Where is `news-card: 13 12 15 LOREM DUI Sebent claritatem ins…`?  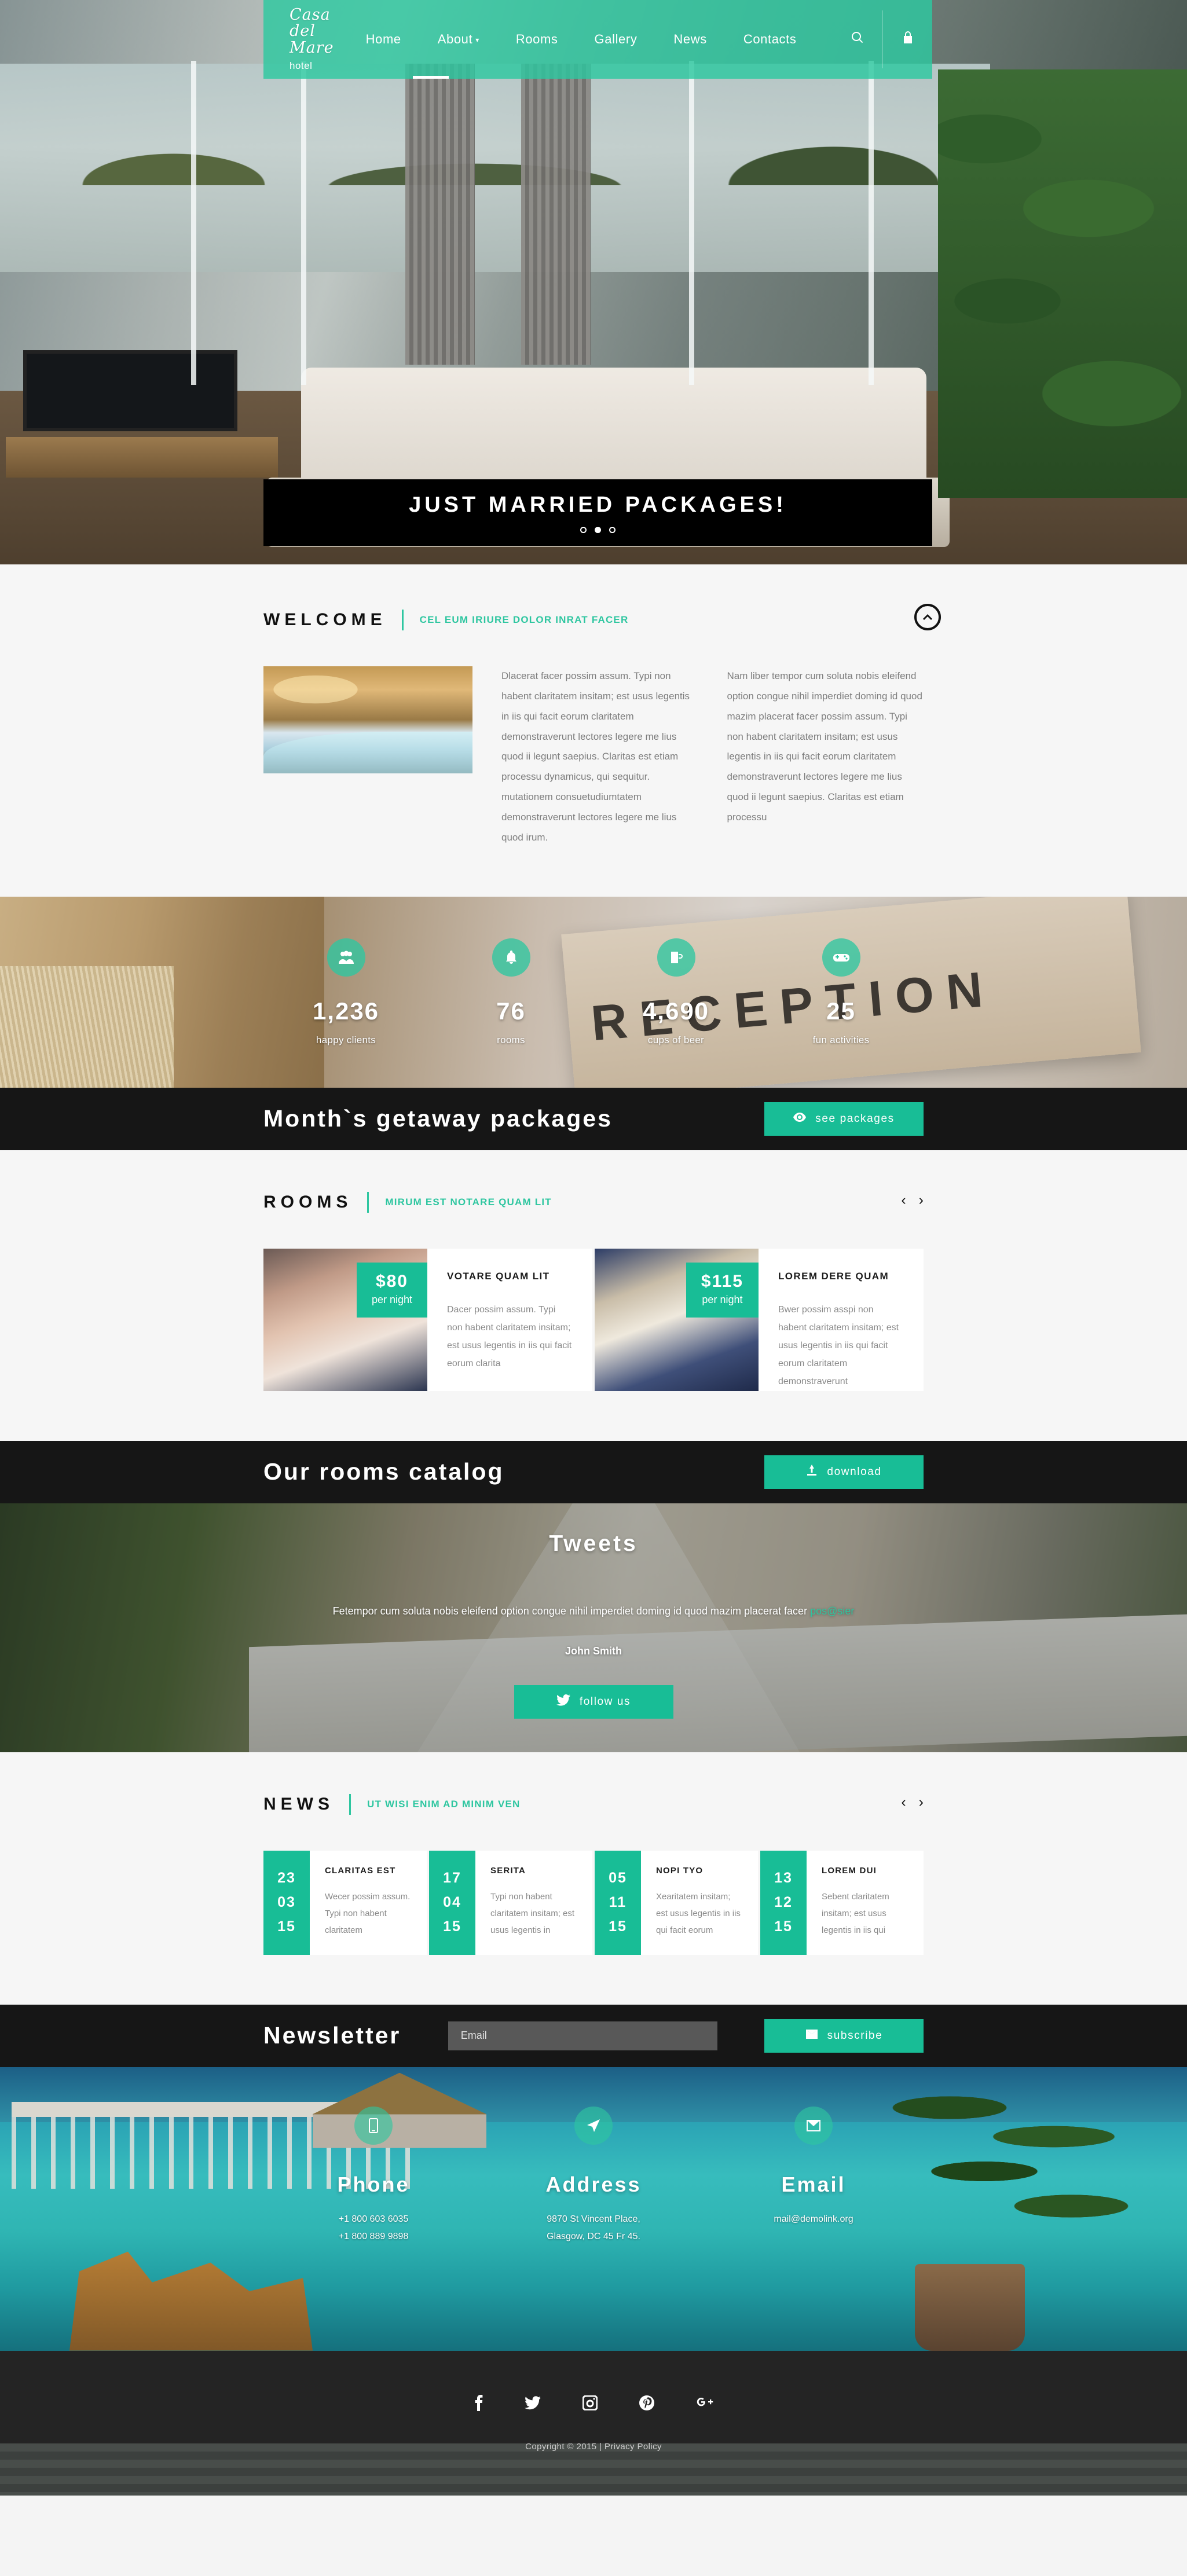 news-card: 13 12 15 LOREM DUI Sebent claritatem ins… is located at coordinates (842, 1902).